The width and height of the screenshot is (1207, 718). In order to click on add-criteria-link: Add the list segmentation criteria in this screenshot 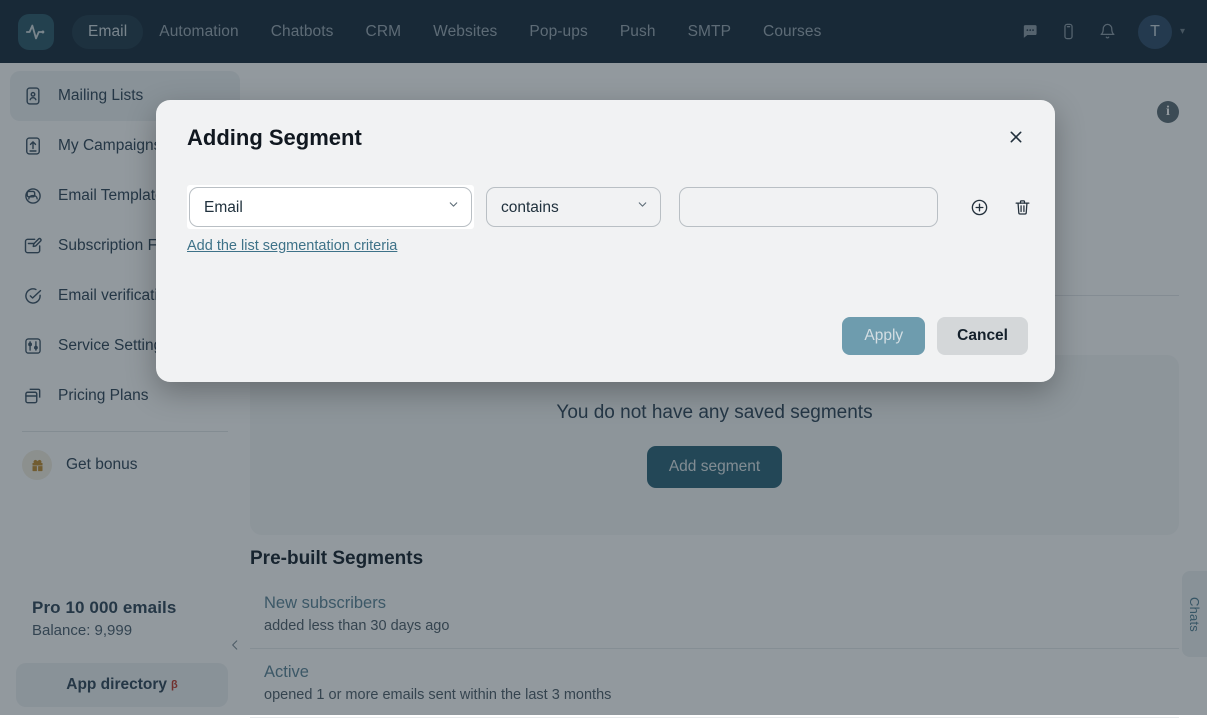, I will do `click(292, 246)`.